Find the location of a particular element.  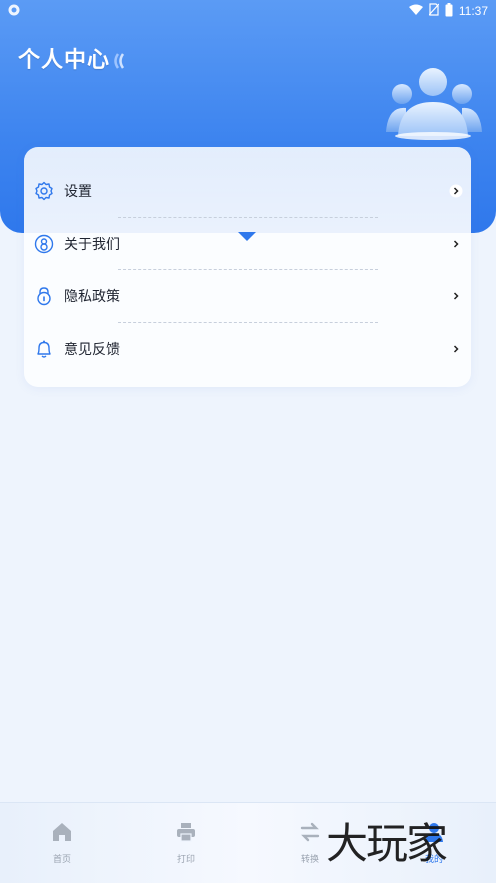

nav-label: 首页 is located at coordinates (61, 859).